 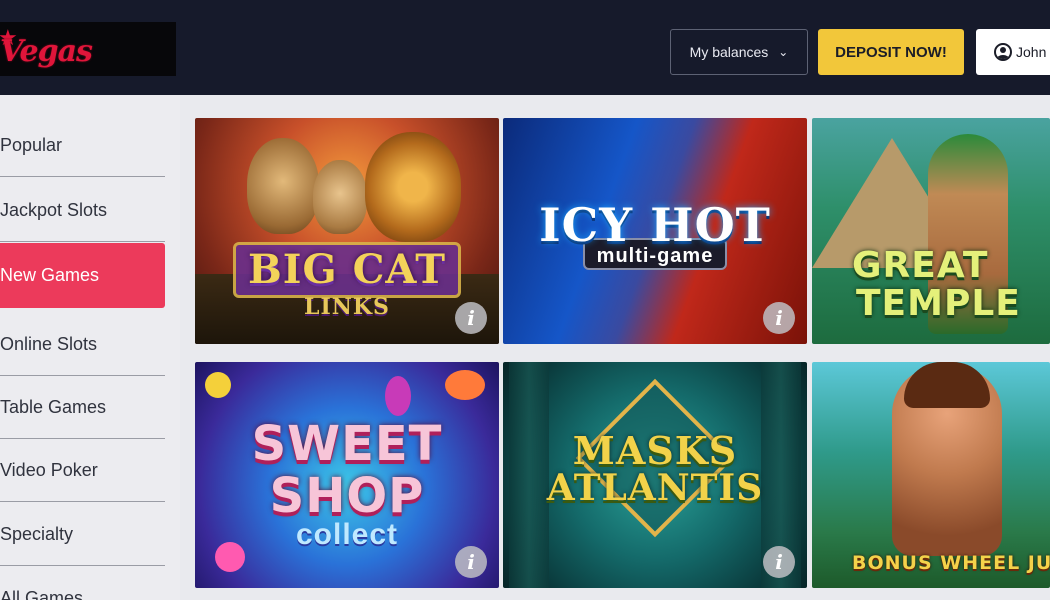 What do you see at coordinates (49, 344) in the screenshot?
I see `sidebar-item-label: Online Slots` at bounding box center [49, 344].